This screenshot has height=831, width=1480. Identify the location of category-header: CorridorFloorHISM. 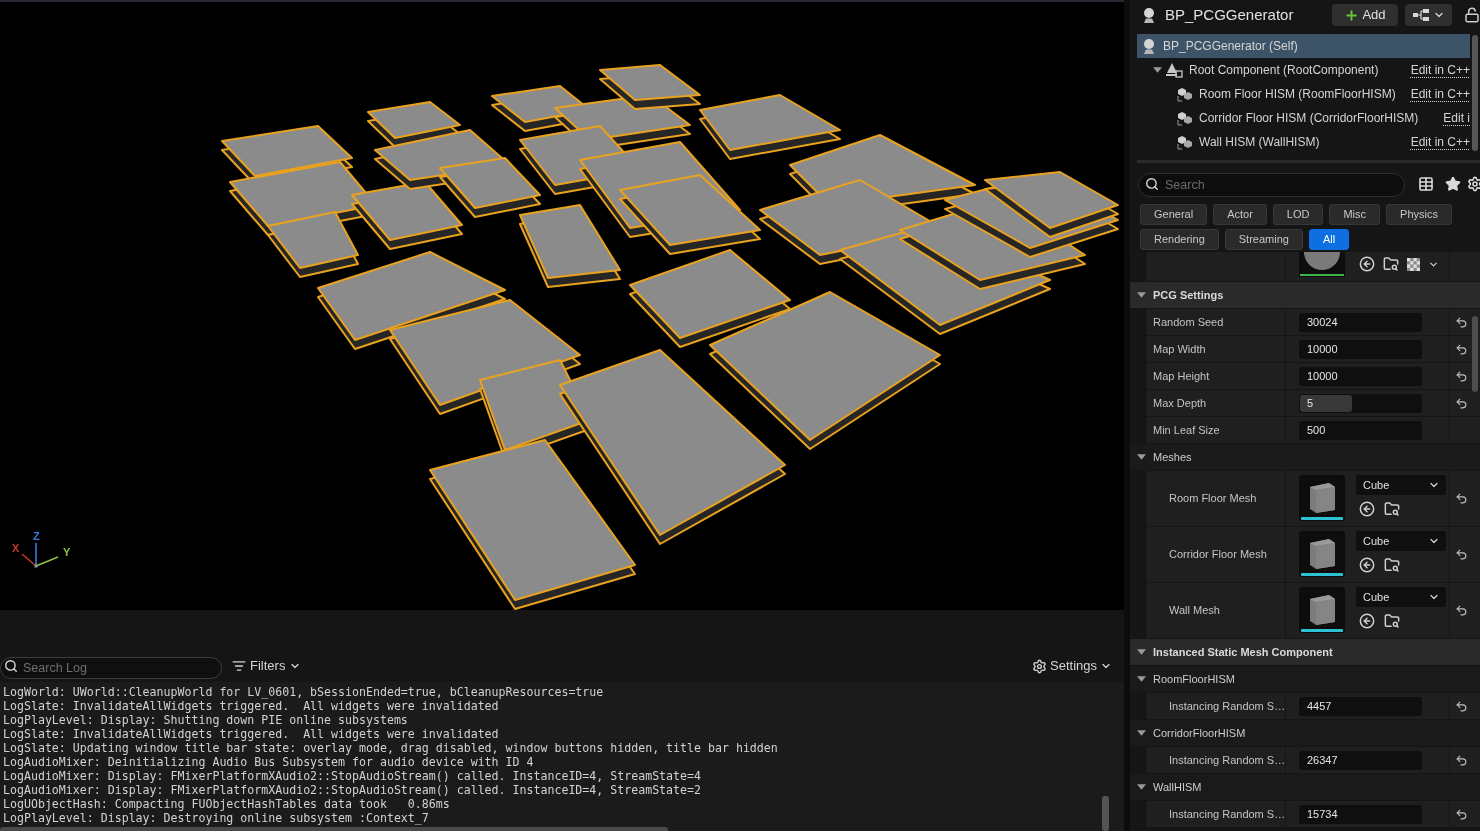
(1305, 733).